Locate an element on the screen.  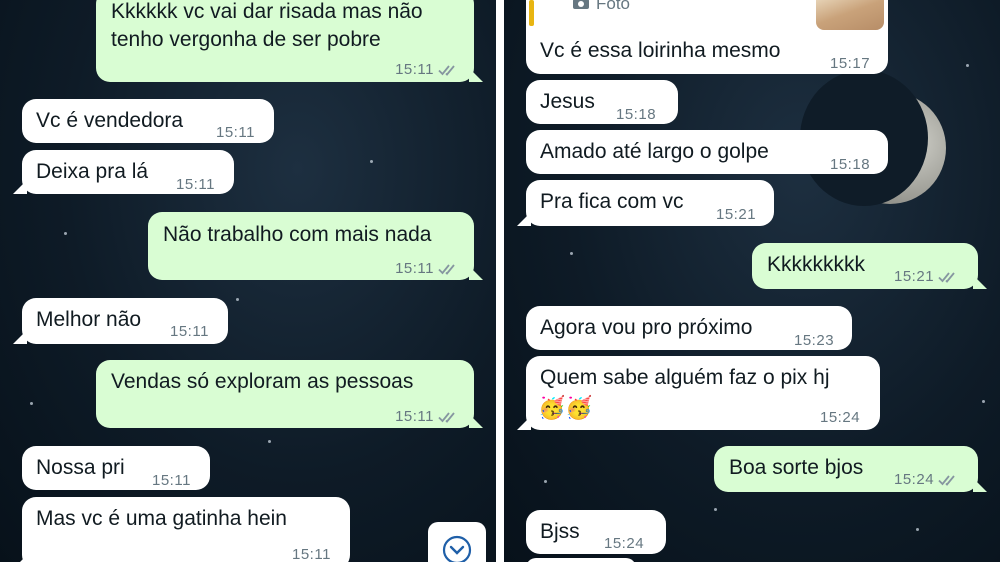
message-text: Não trabalho com mais nada is located at coordinates (297, 234).